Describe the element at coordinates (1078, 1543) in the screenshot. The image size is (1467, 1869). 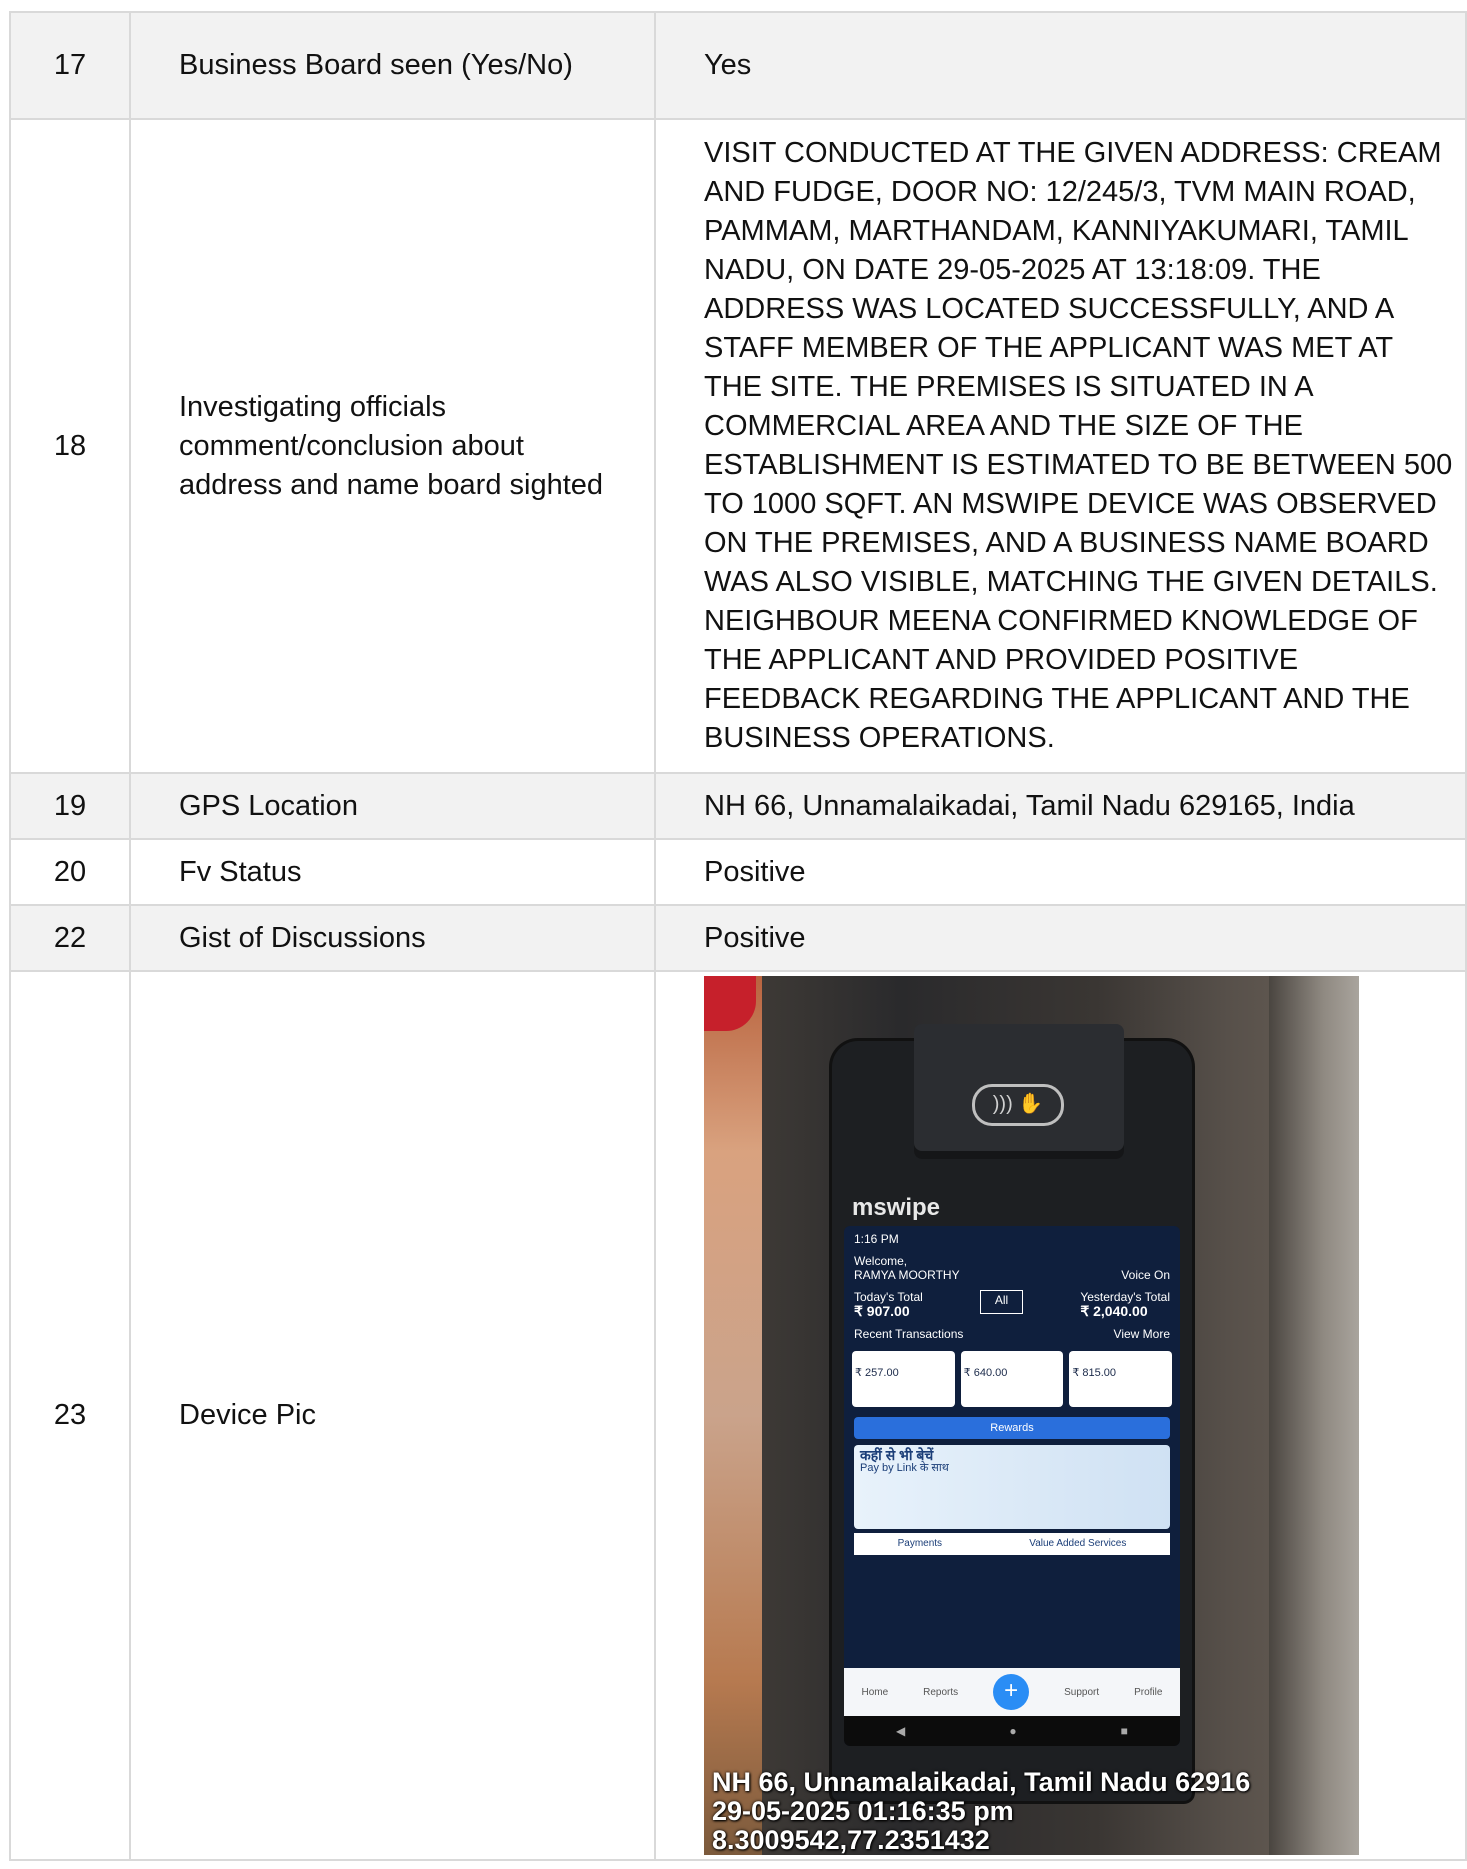
I see `tab-value-added-services: Value Added Services` at that location.